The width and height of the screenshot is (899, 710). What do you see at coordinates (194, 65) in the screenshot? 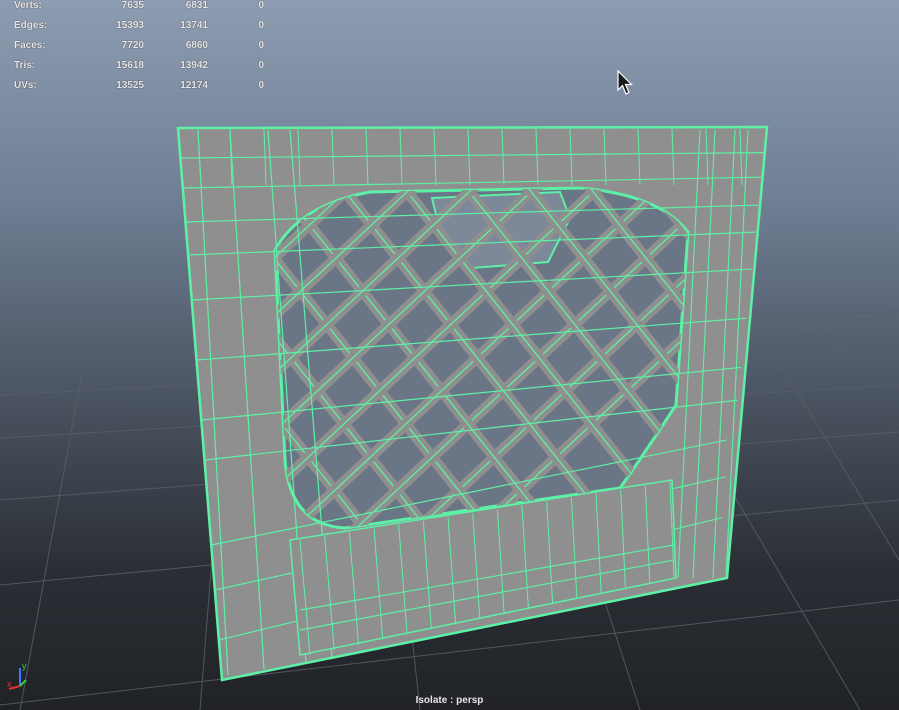
I see `hud-value-object: 13942` at bounding box center [194, 65].